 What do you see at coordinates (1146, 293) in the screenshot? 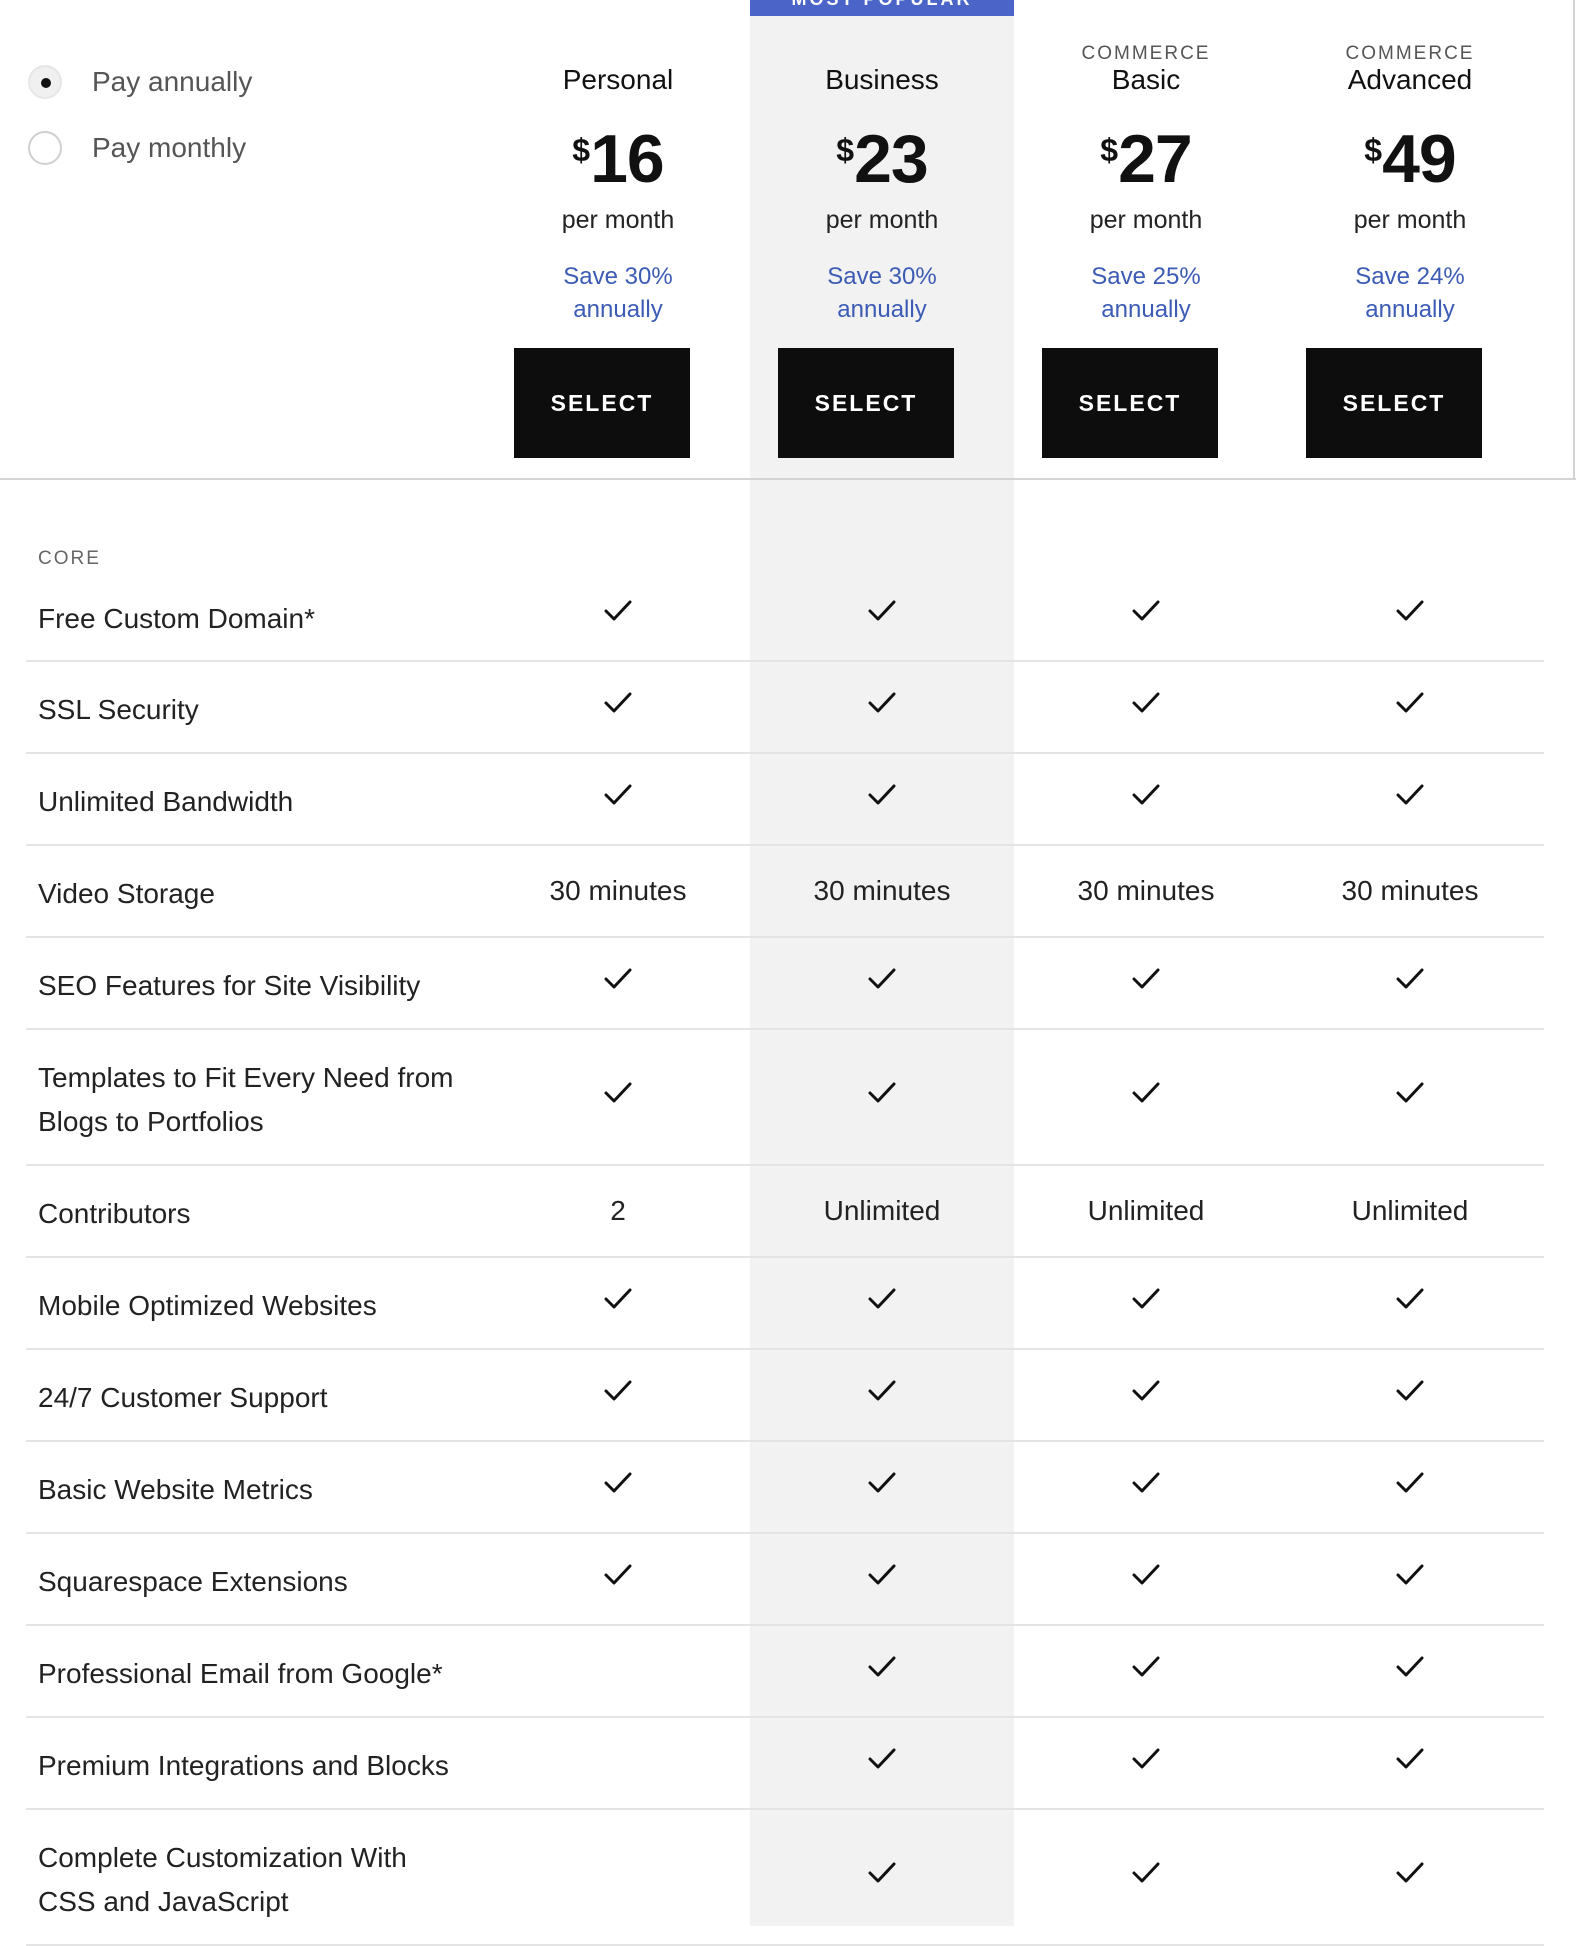
I see `plan-savings: Save 25% annually` at bounding box center [1146, 293].